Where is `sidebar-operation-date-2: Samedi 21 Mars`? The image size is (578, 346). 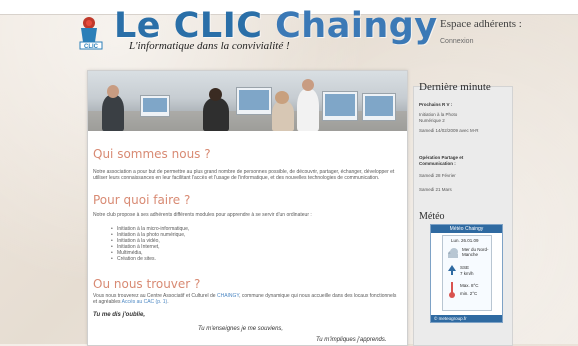
sidebar-operation-date-2: Samedi 21 Mars is located at coordinates (435, 189).